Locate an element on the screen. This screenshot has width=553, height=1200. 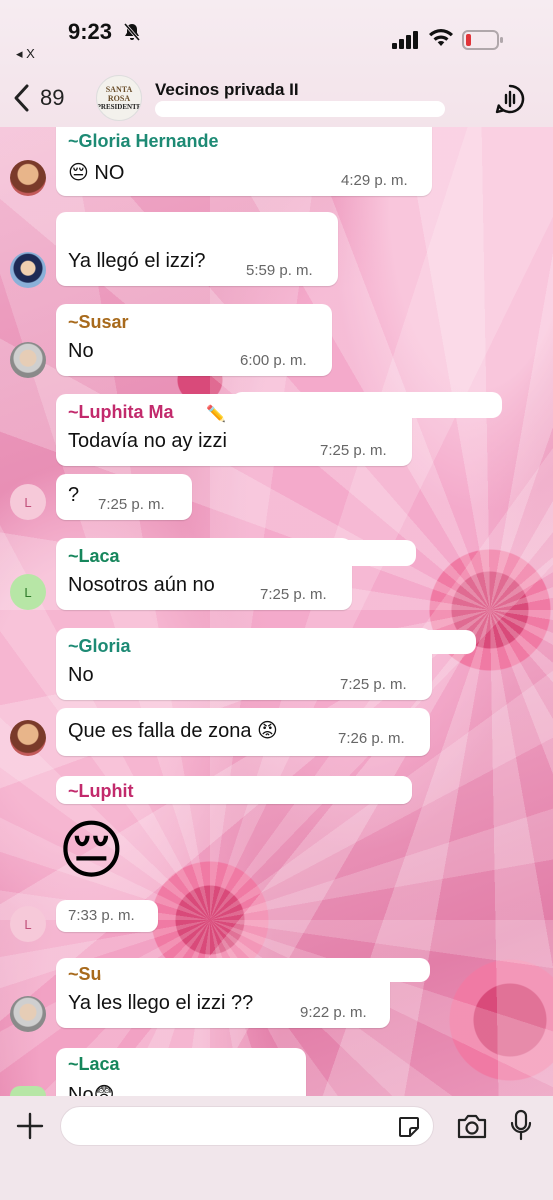
back-to-app-link: ◂ X is located at coordinates (25, 54).